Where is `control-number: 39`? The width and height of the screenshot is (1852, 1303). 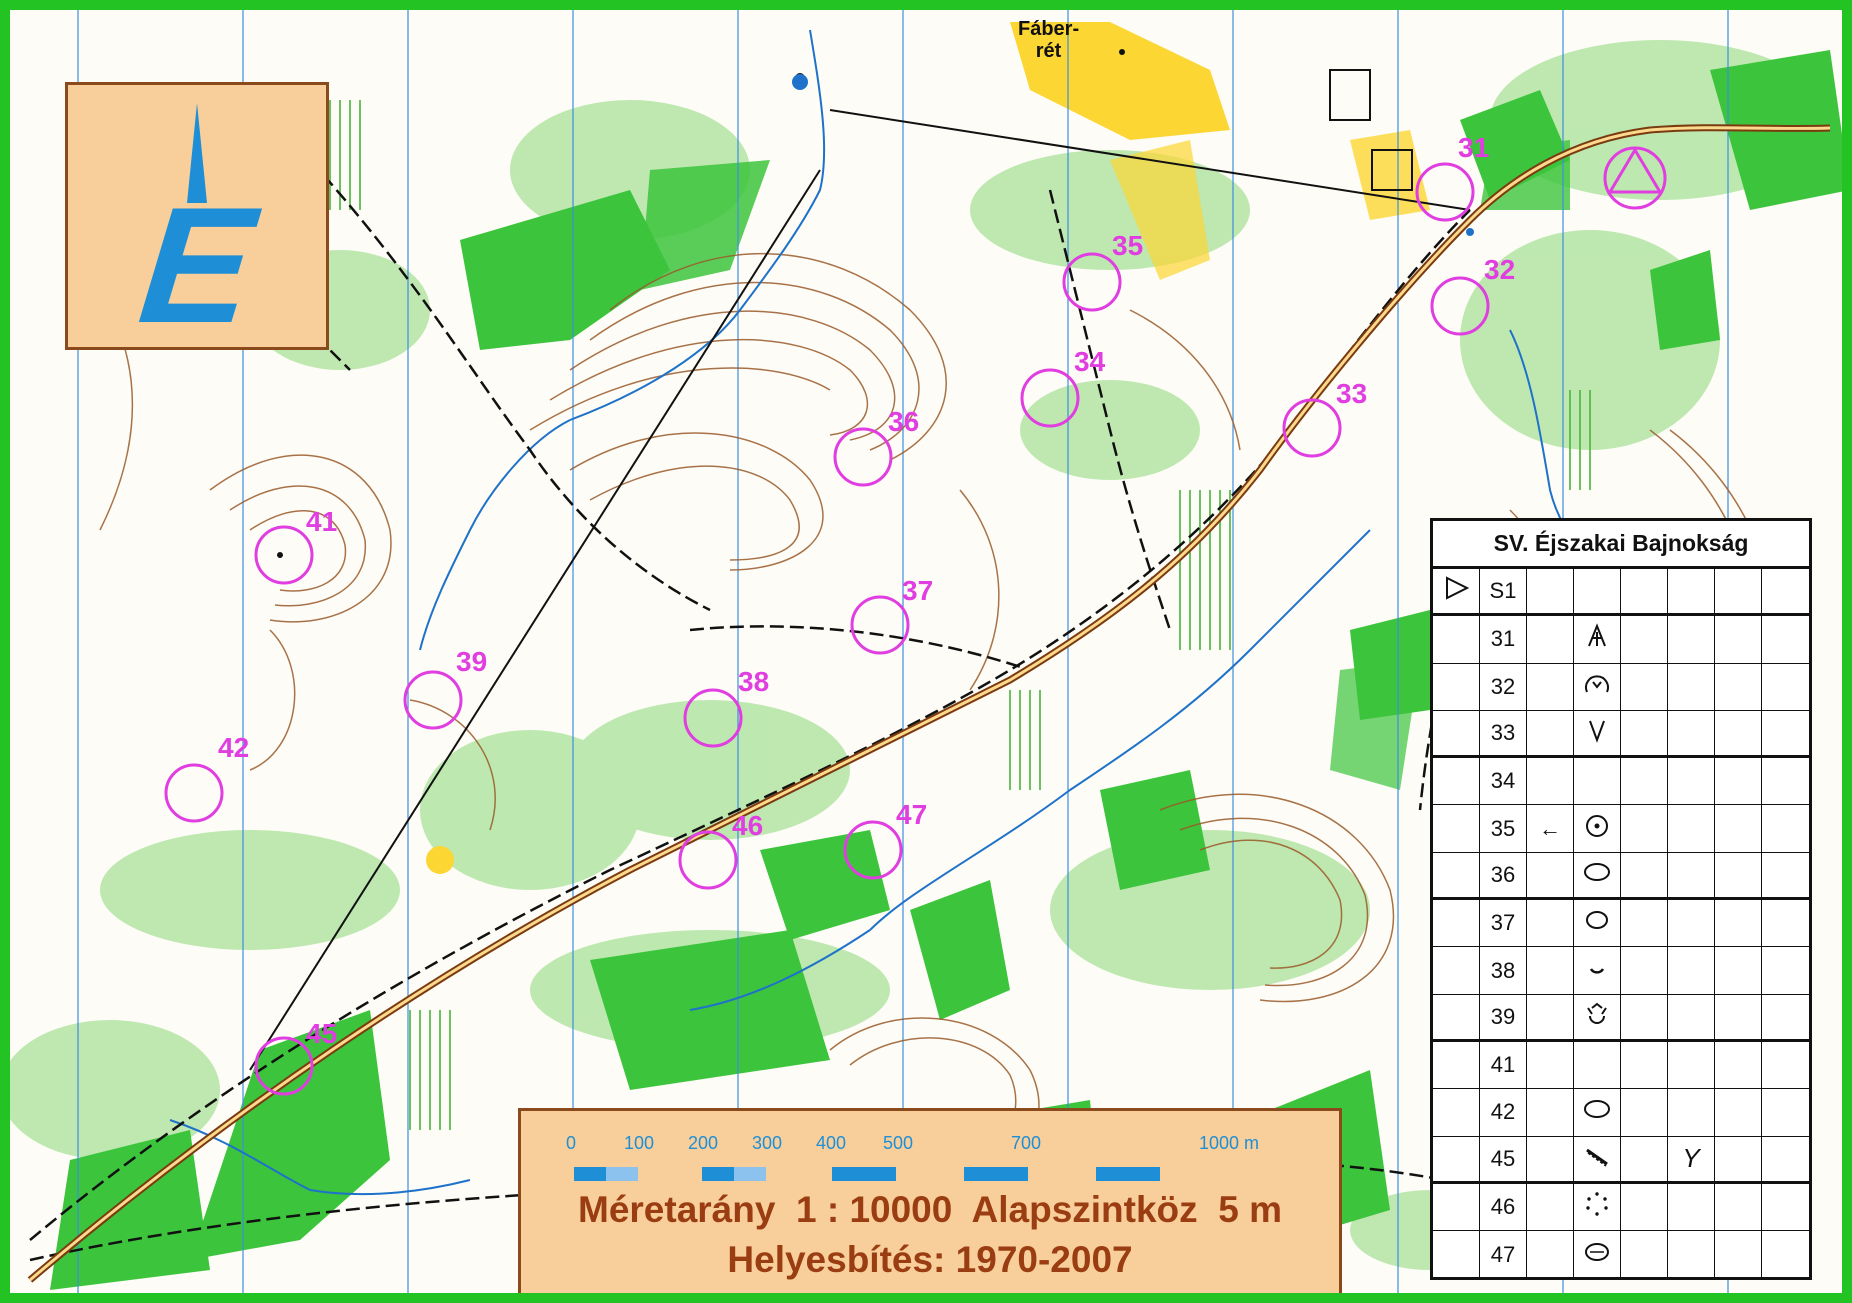 control-number: 39 is located at coordinates (1503, 1016).